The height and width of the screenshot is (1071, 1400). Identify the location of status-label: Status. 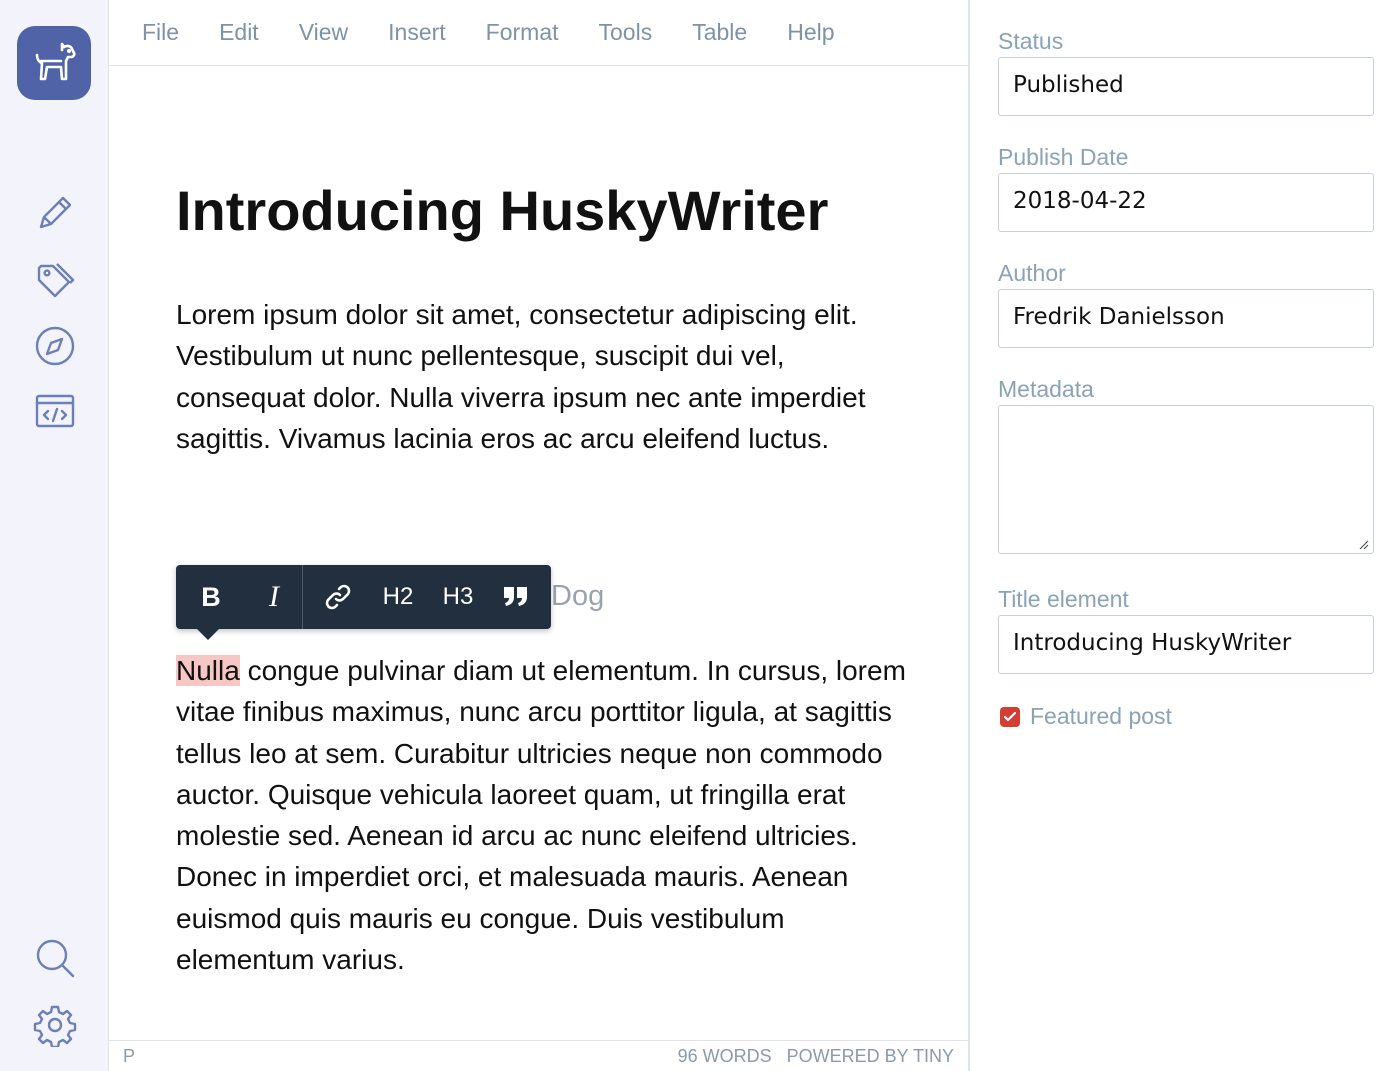
(1031, 41).